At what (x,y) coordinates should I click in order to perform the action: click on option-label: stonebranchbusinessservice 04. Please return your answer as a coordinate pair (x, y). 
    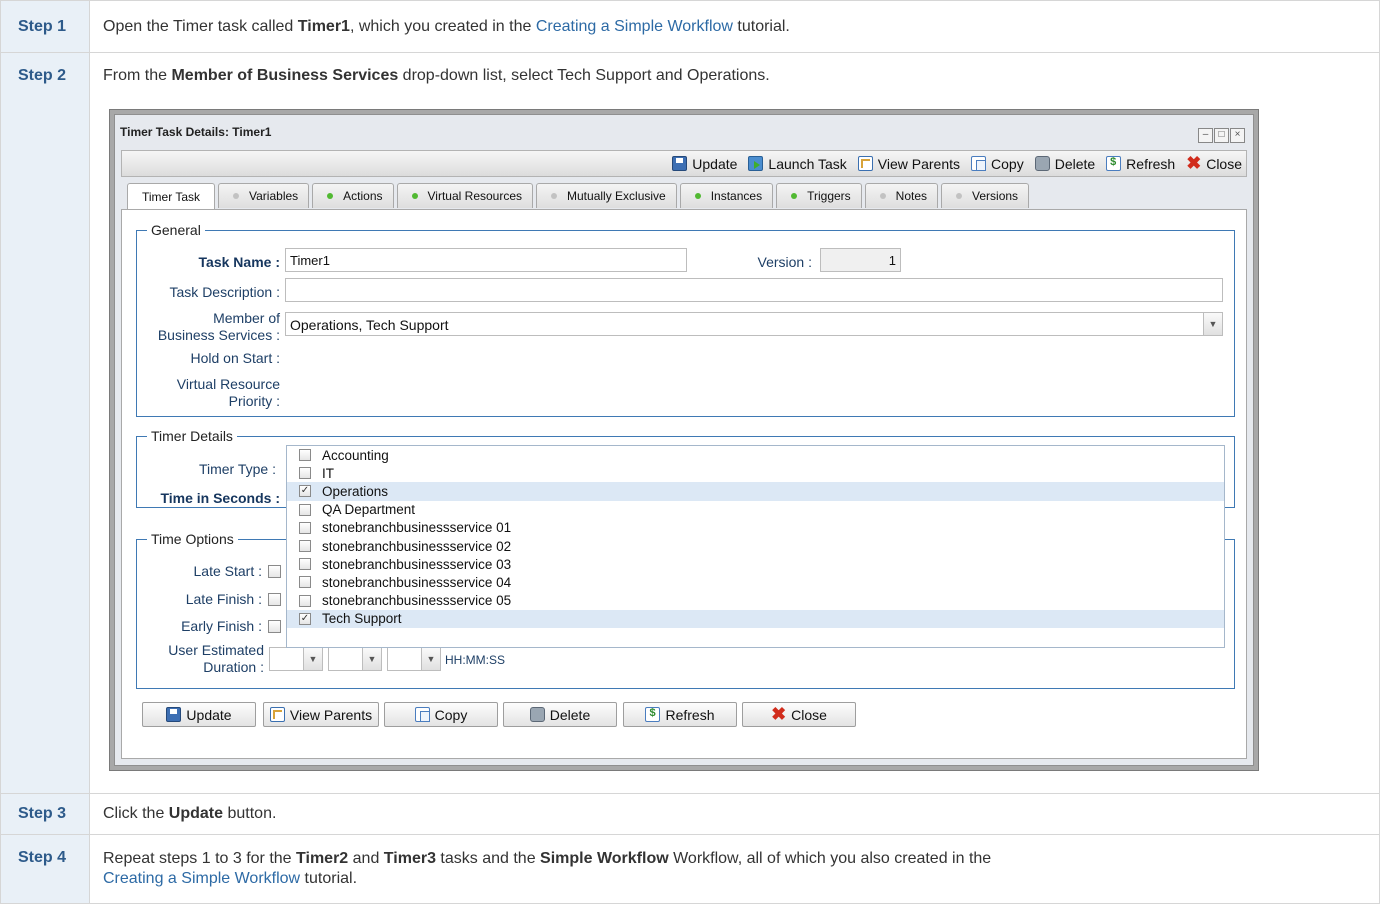
    Looking at the image, I should click on (417, 582).